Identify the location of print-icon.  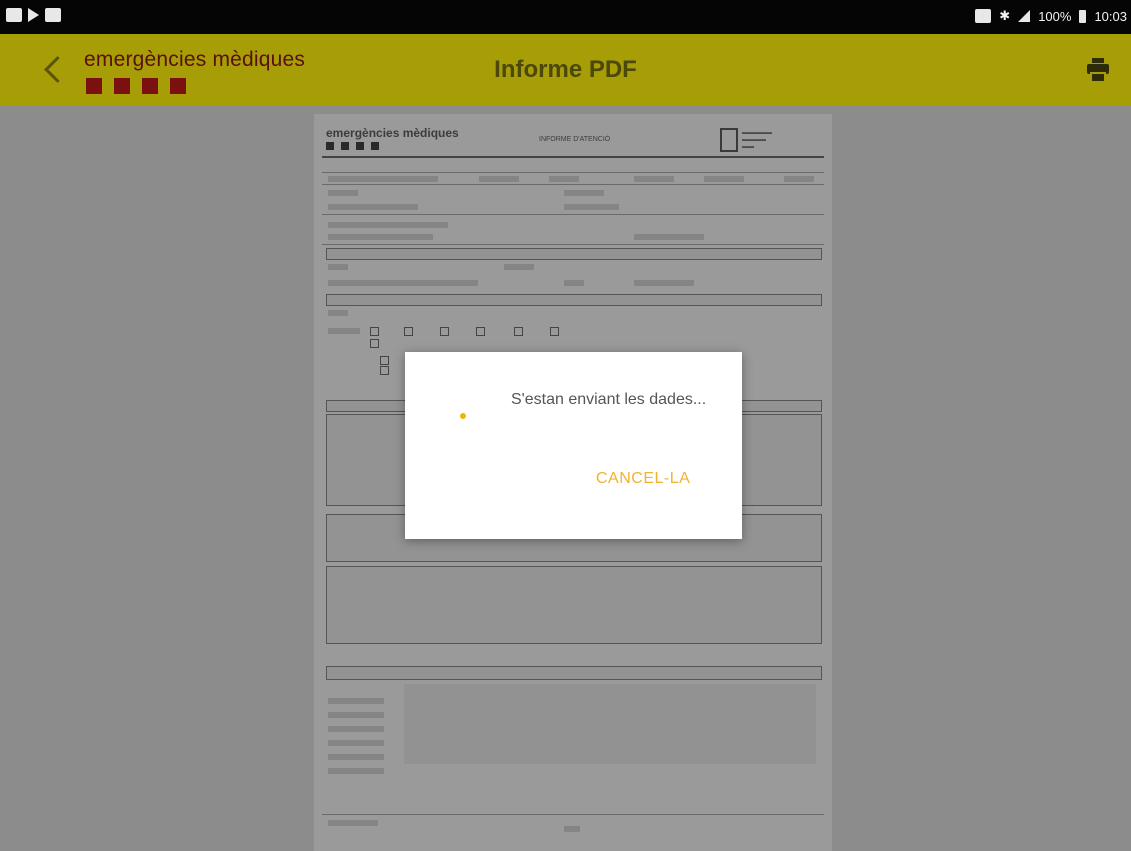
(1098, 70).